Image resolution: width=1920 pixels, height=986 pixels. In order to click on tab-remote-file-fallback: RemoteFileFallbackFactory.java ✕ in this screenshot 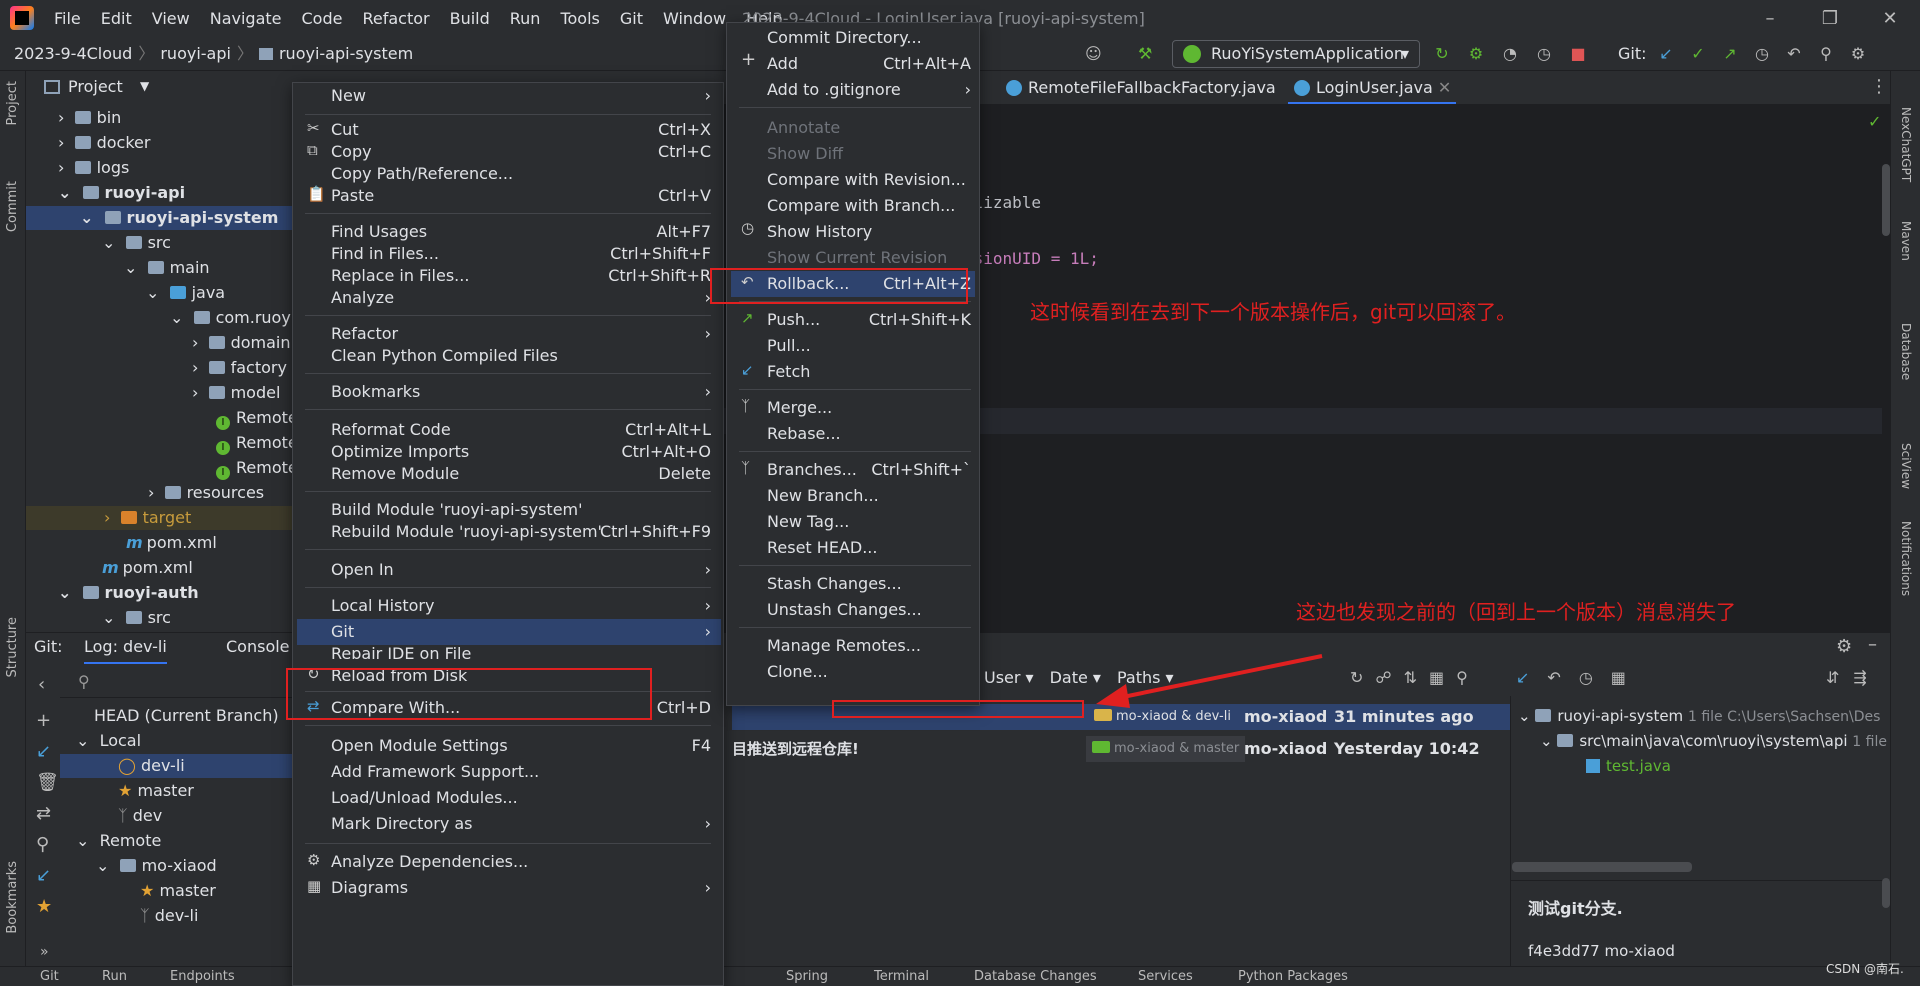, I will do `click(1140, 101)`.